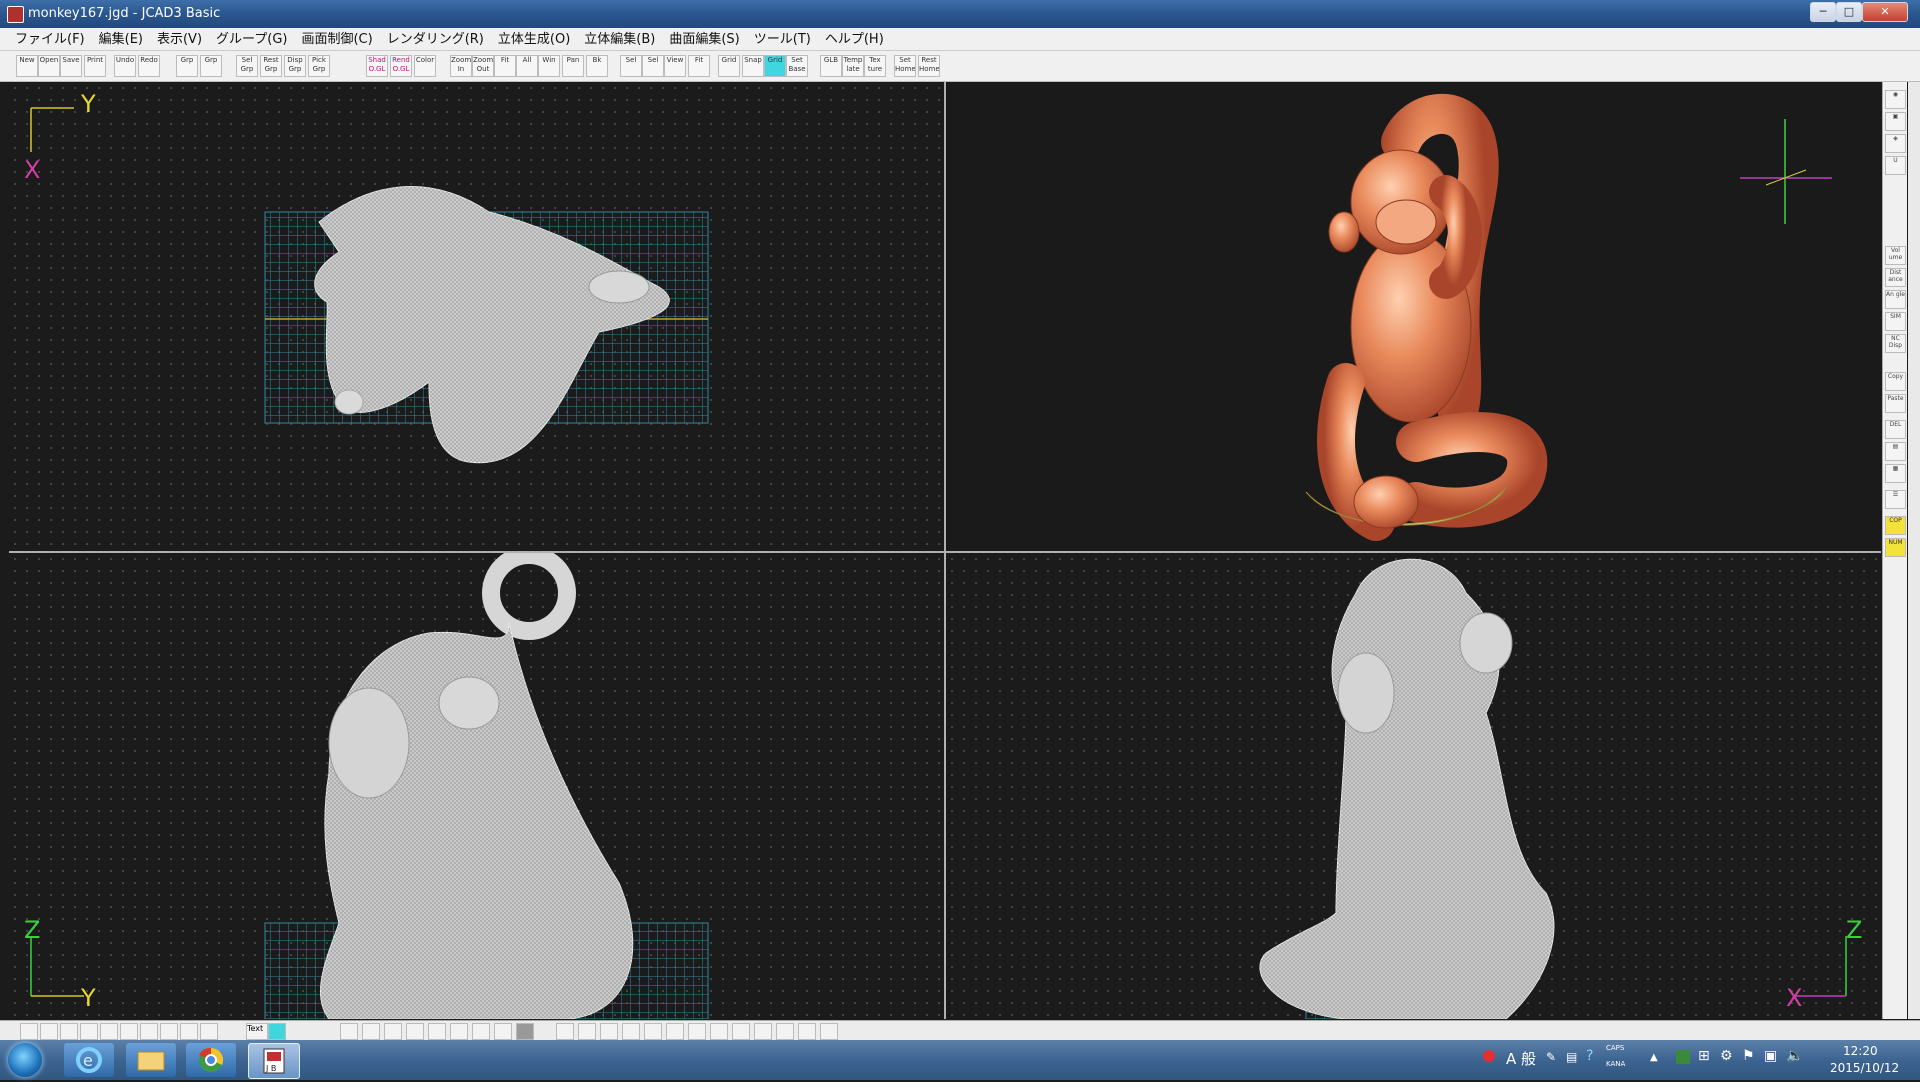 This screenshot has width=1920, height=1082. Describe the element at coordinates (1770, 1056) in the screenshot. I see `network-icon: ▣` at that location.